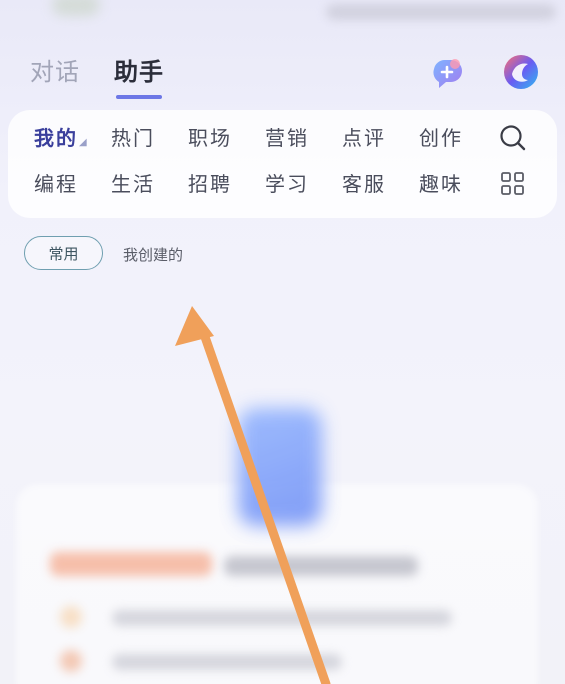 The image size is (565, 684). Describe the element at coordinates (84, 142) in the screenshot. I see `category-marker: ◢` at that location.